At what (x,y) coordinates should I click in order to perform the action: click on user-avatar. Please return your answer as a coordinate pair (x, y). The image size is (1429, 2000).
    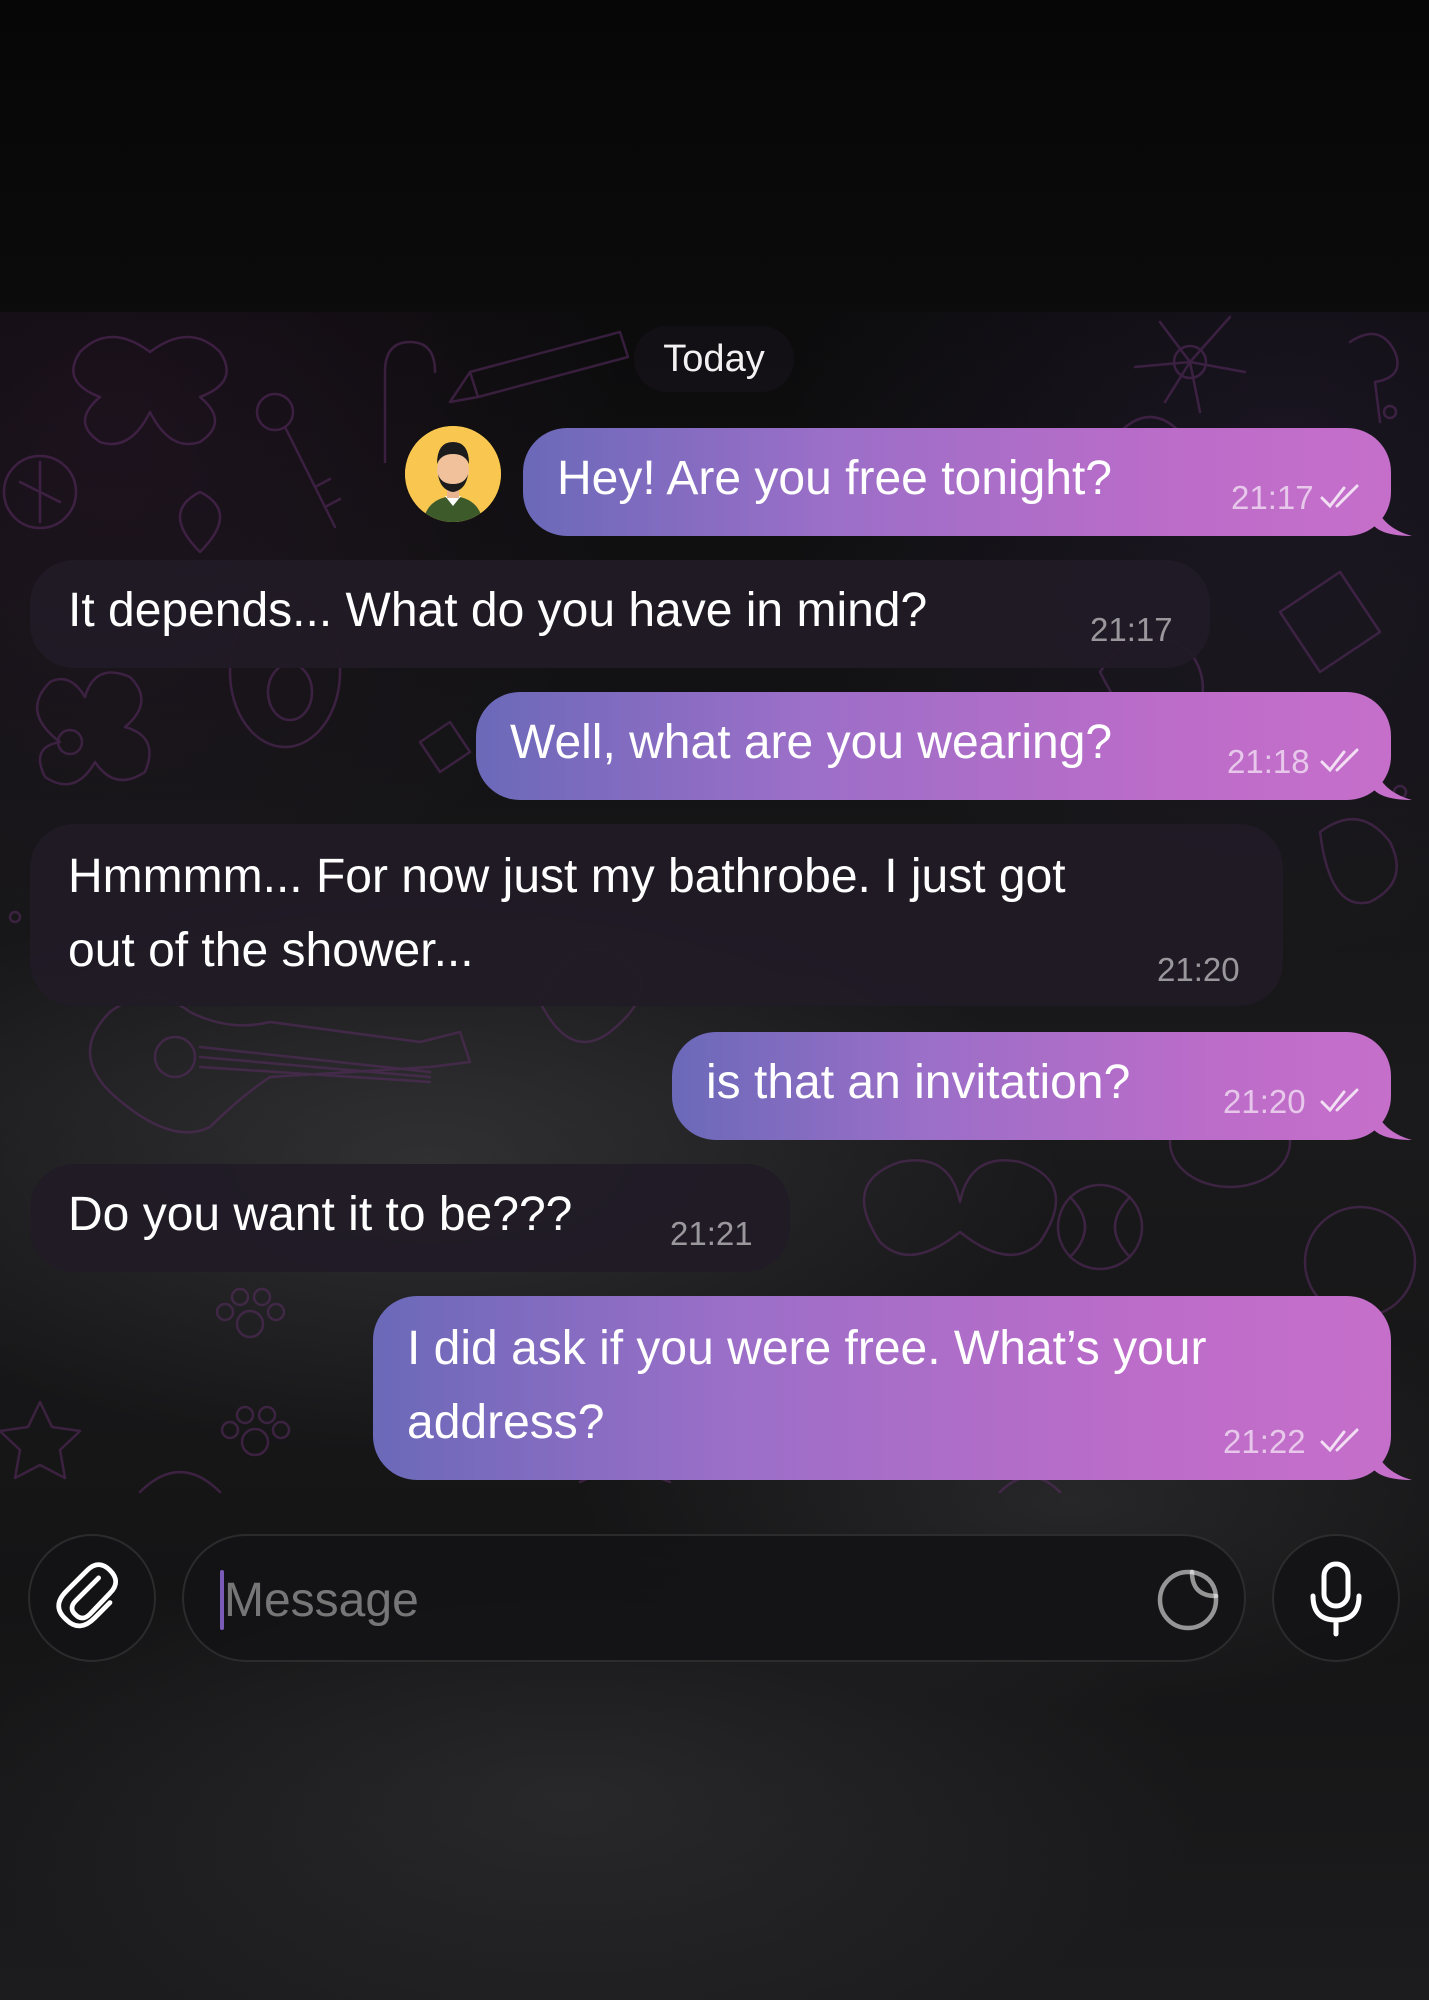
    Looking at the image, I should click on (453, 474).